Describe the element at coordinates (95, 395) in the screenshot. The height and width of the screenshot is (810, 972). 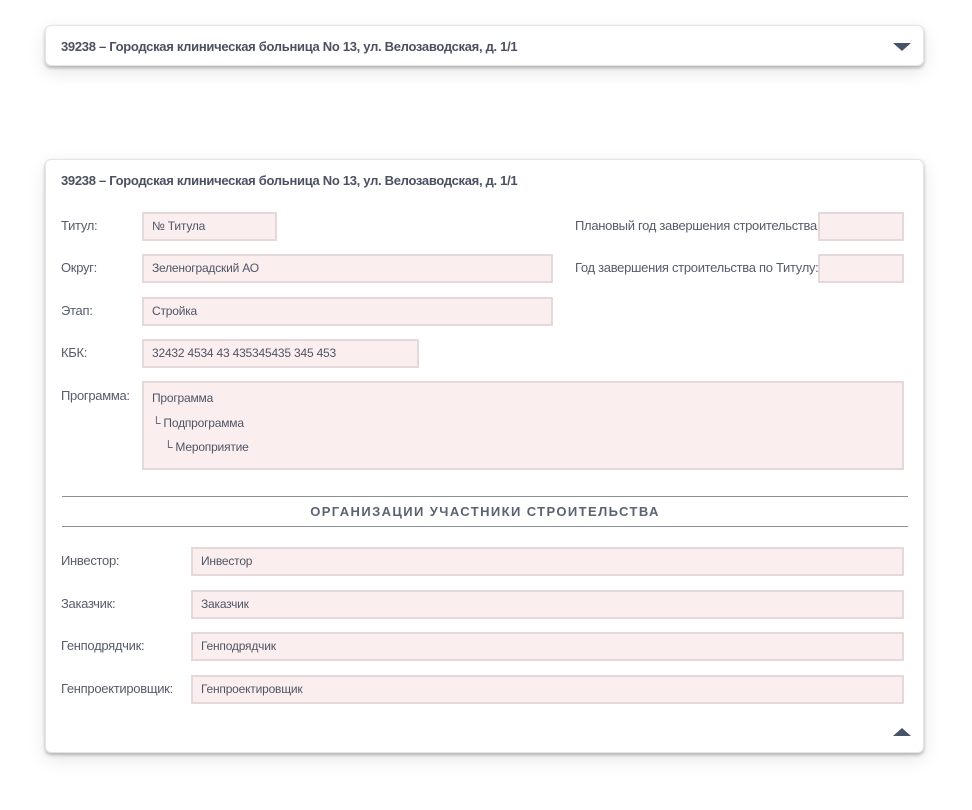
I see `programma-label: Программа:` at that location.